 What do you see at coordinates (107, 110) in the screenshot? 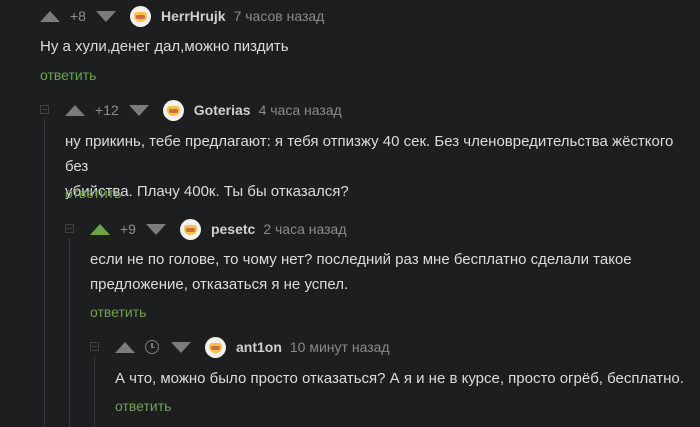
I see `comment-rating: +12` at bounding box center [107, 110].